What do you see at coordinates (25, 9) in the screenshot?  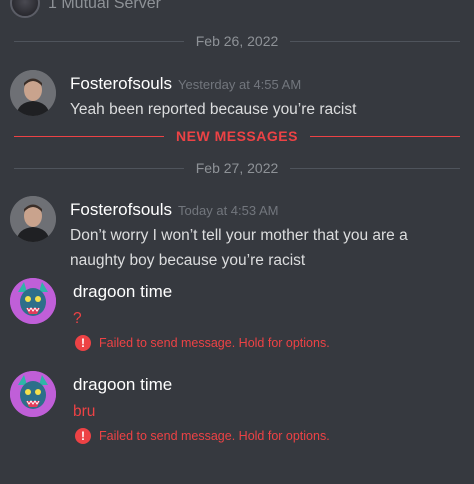 I see `server-avatar` at bounding box center [25, 9].